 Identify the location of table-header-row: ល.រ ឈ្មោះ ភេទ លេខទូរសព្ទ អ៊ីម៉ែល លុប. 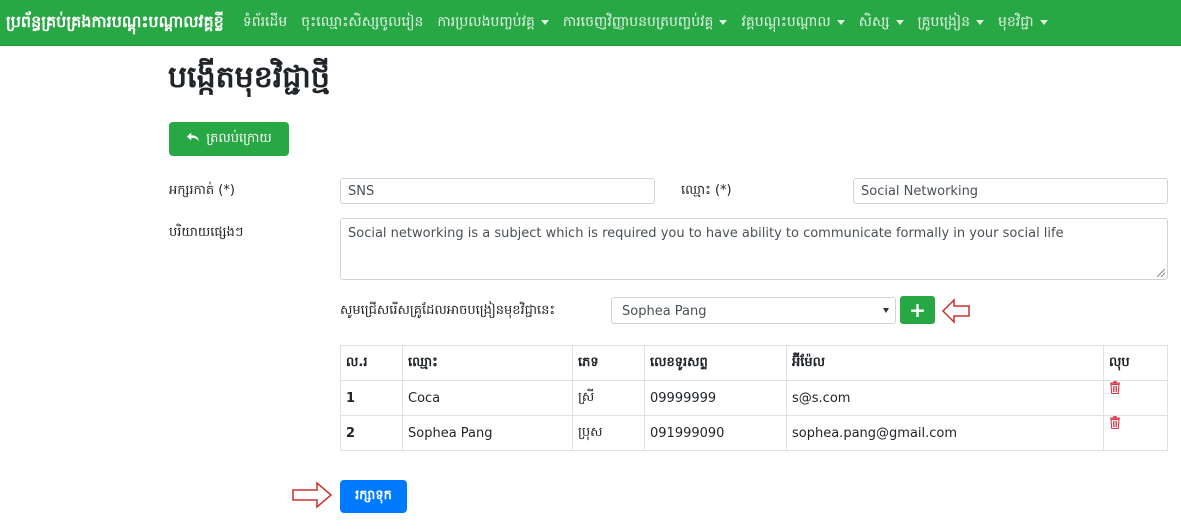
(754, 363).